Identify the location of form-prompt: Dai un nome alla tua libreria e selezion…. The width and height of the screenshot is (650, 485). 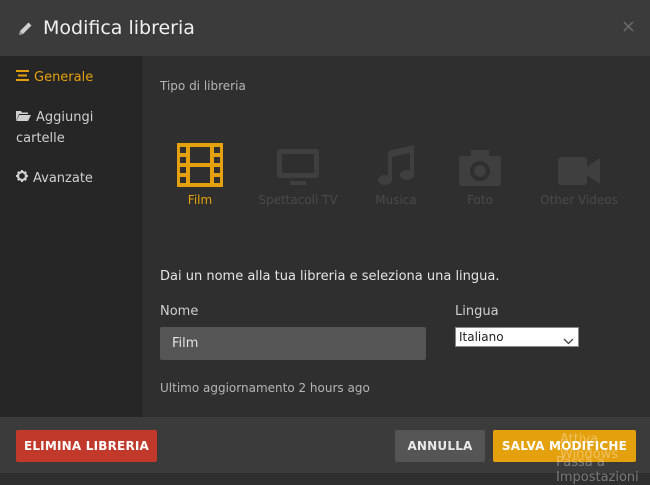
(330, 276).